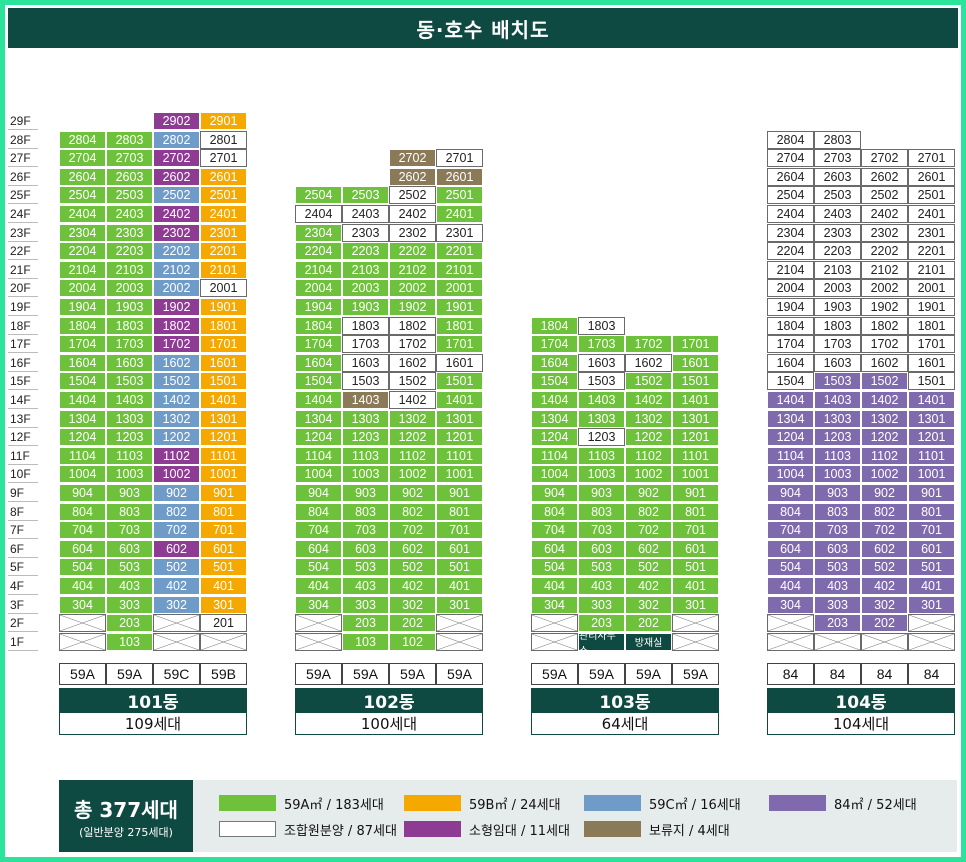 The height and width of the screenshot is (862, 966). What do you see at coordinates (129, 381) in the screenshot?
I see `unit-cell: 1503` at bounding box center [129, 381].